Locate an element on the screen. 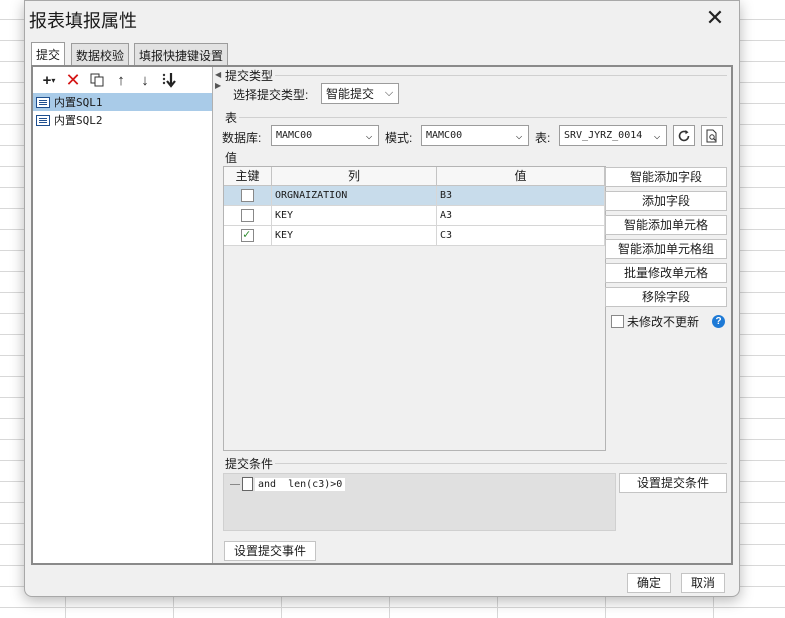 This screenshot has height=618, width=785. unmodified-no-update-label: 未修改不更新 is located at coordinates (663, 322).